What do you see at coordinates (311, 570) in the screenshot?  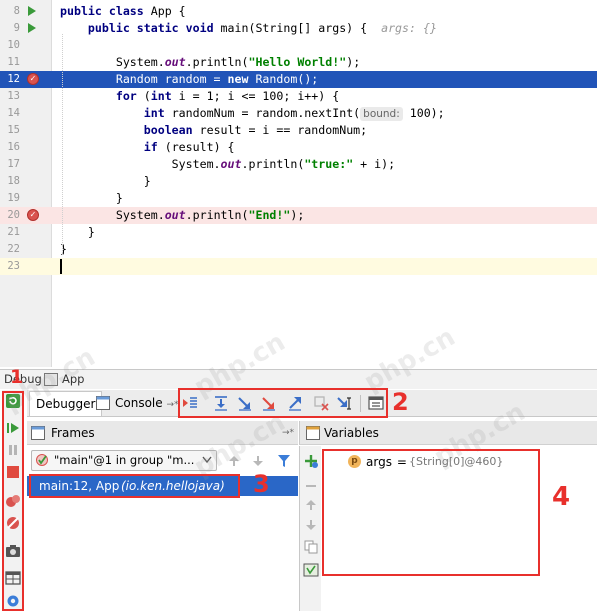 I see `watches-layout-icon` at bounding box center [311, 570].